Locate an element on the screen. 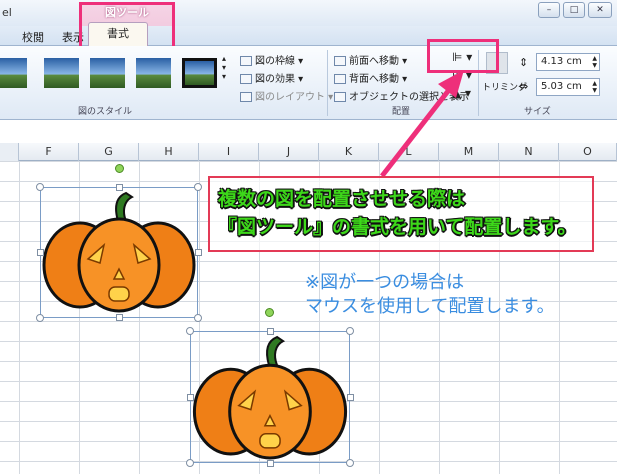 This screenshot has width=617, height=474. callout-line-1: 複数の図を配置させせる際は is located at coordinates (342, 199).